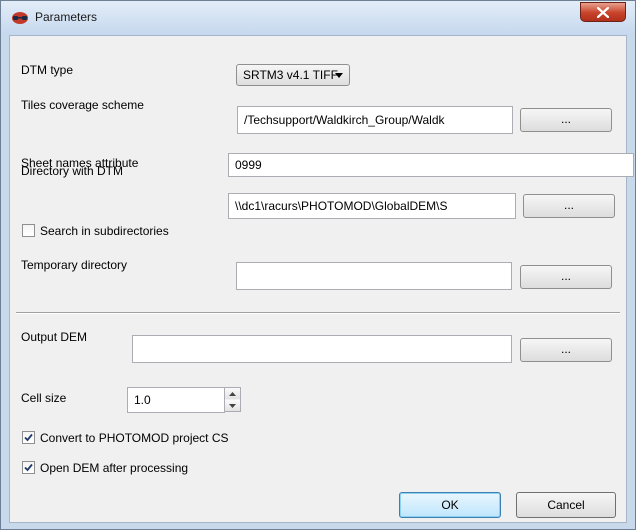 The image size is (636, 530). Describe the element at coordinates (114, 468) in the screenshot. I see `open-dem-label: Open DEM after processing` at that location.